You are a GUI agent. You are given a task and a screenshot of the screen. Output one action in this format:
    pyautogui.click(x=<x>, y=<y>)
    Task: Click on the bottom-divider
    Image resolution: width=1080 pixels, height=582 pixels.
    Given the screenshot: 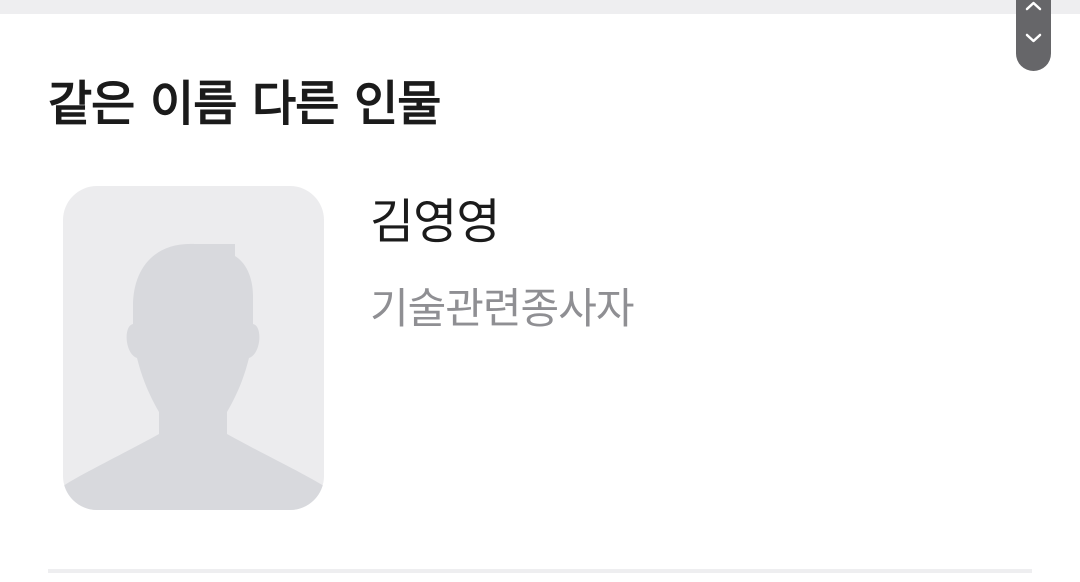 What is the action you would take?
    pyautogui.click(x=540, y=571)
    